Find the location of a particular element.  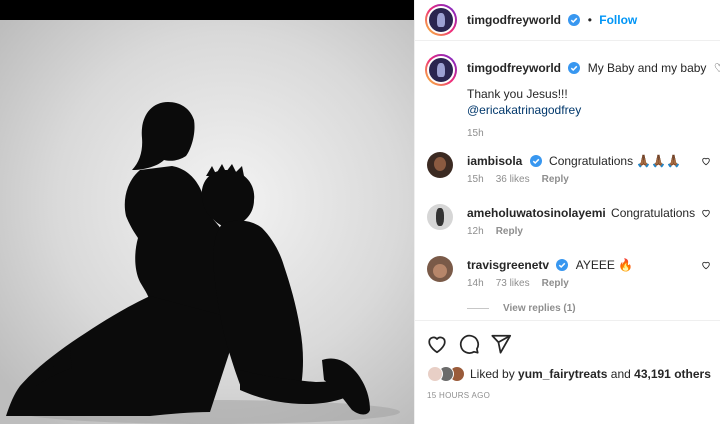

comment-meta: 14h 73 likes Reply is located at coordinates (524, 283).